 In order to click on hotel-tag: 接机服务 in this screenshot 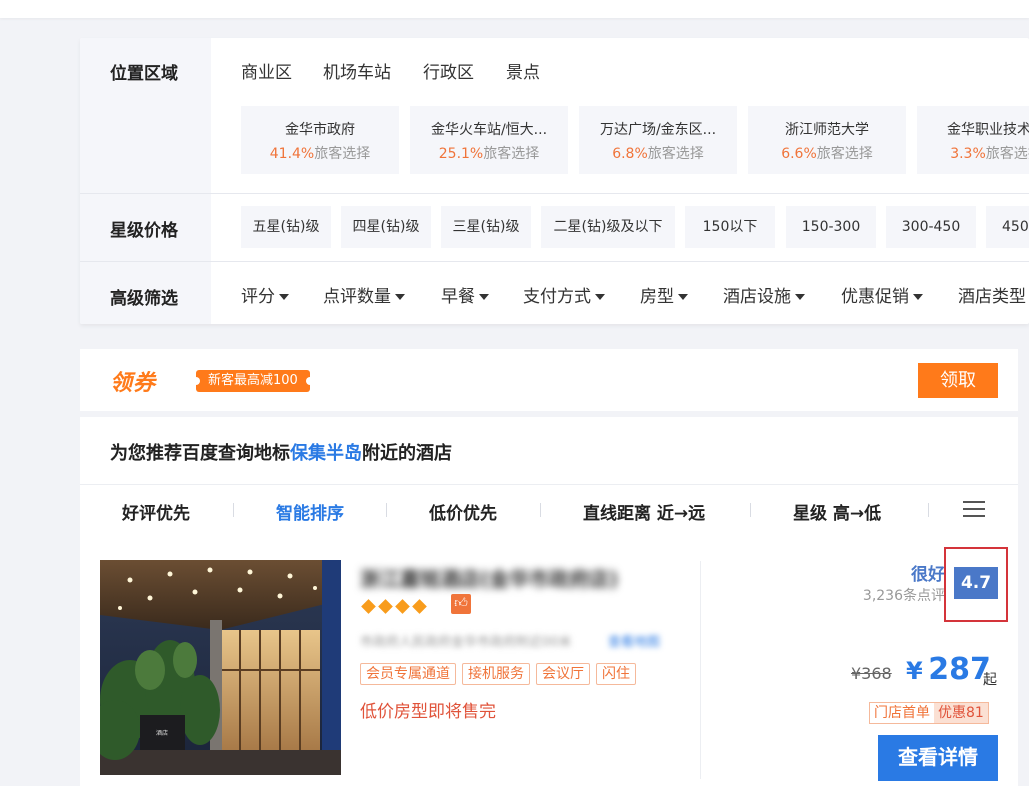, I will do `click(496, 674)`.